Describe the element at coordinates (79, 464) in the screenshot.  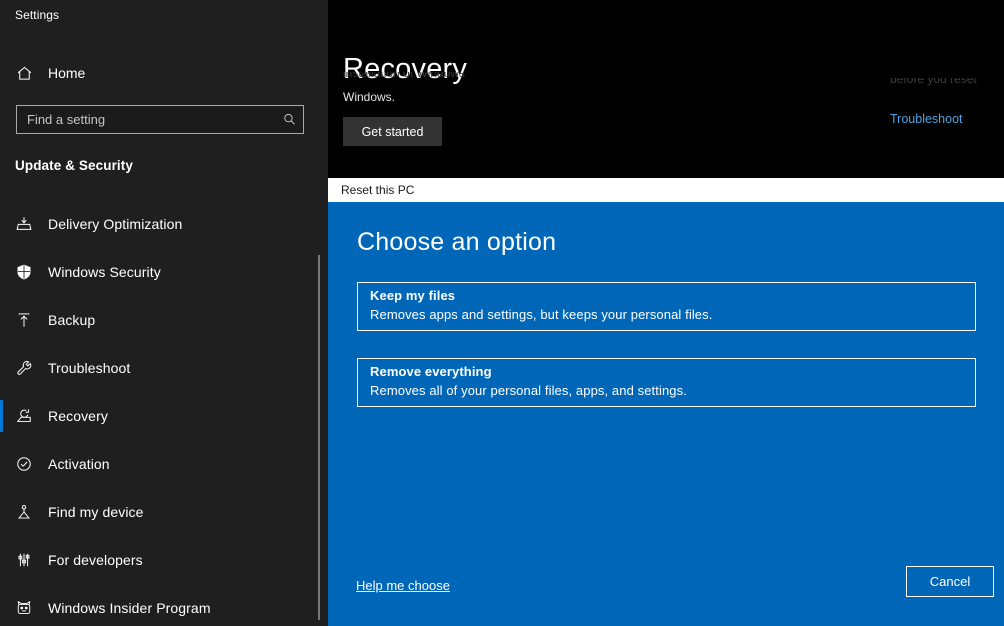
I see `sidebar-item-label: Activation` at that location.